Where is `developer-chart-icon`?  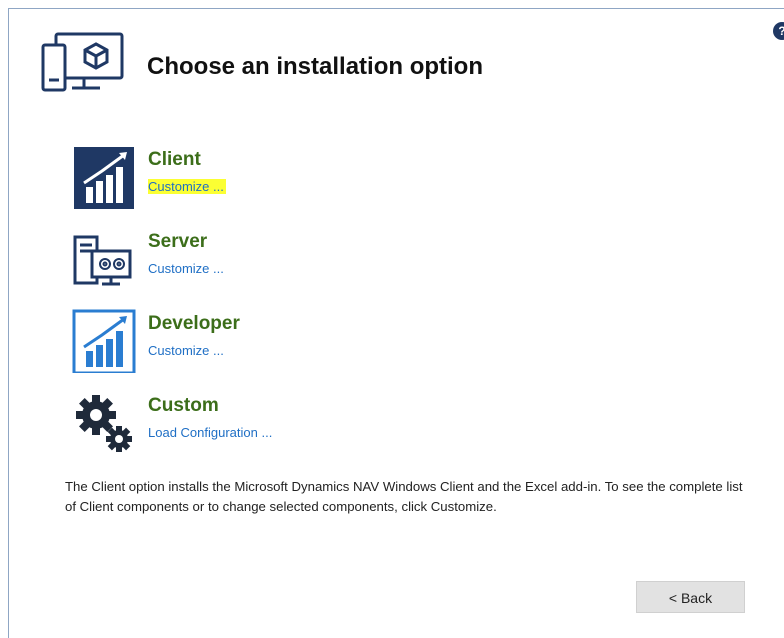
developer-chart-icon is located at coordinates (104, 341).